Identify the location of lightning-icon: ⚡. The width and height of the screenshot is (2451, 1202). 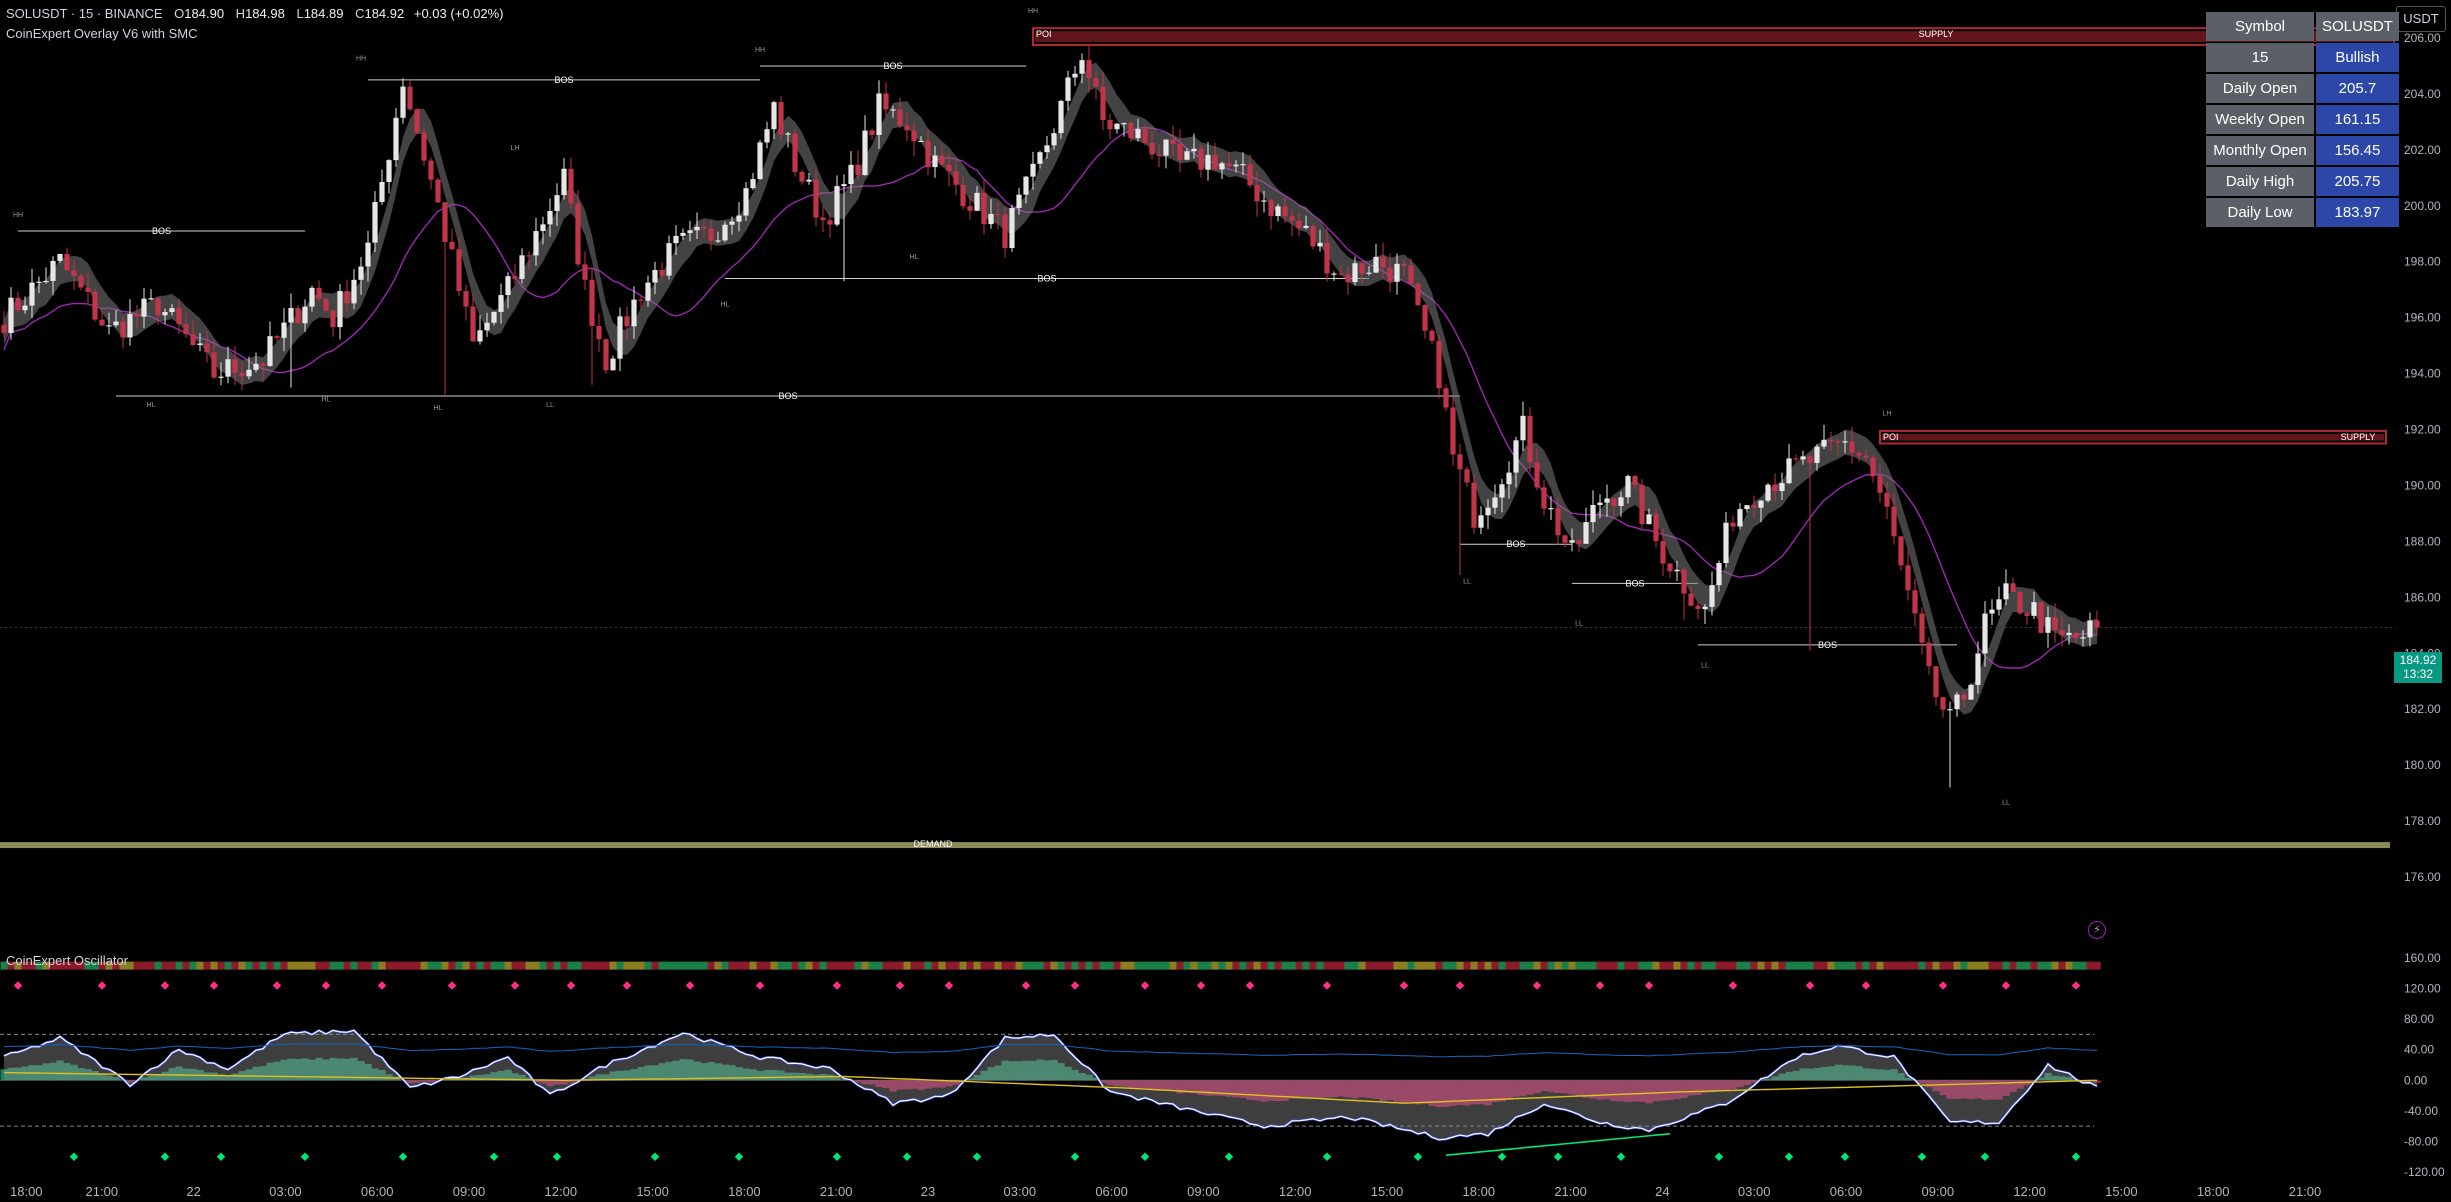
(2097, 930).